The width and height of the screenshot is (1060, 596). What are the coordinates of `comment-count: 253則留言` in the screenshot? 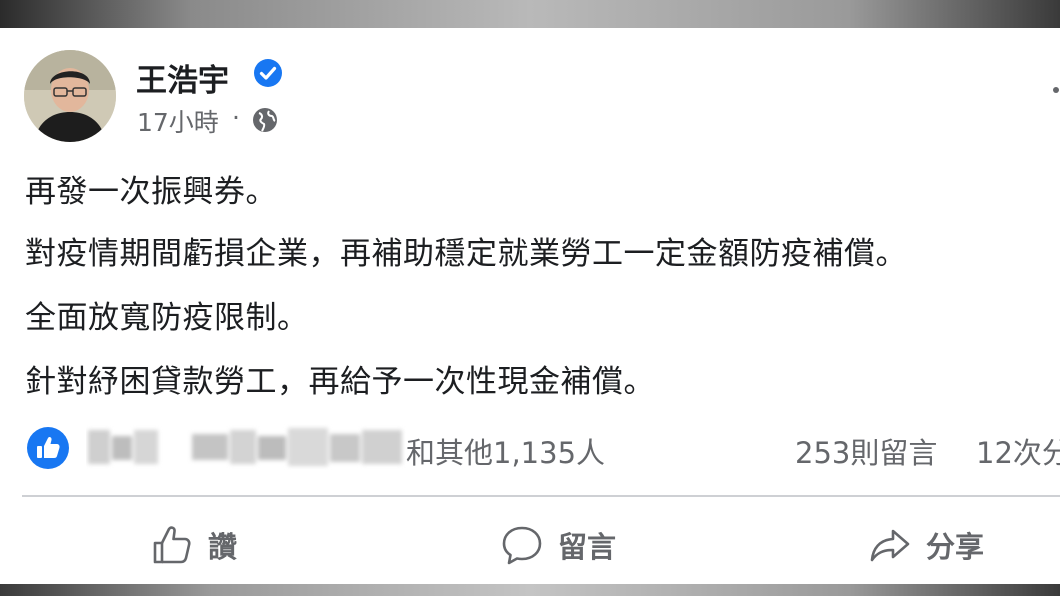 It's located at (866, 451).